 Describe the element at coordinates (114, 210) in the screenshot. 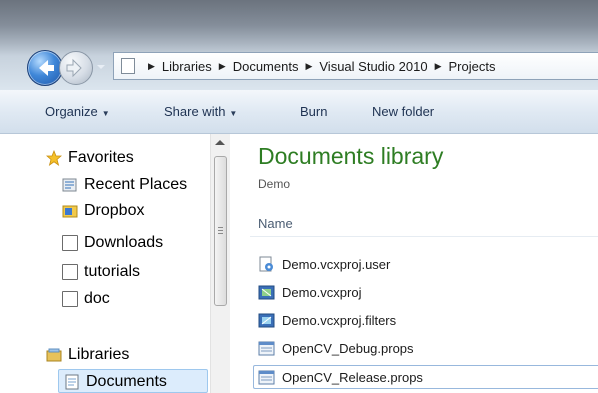

I see `nav-item-label: Dropbox` at that location.